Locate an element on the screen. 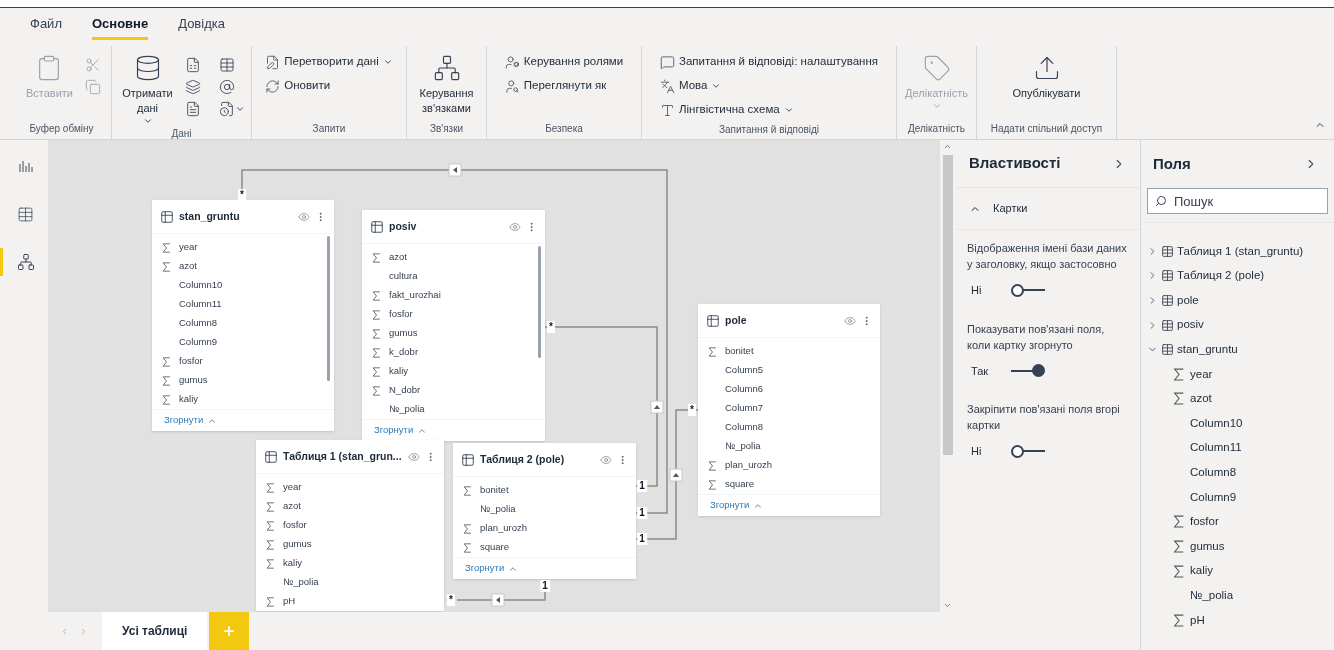 Image resolution: width=1334 pixels, height=650 pixels. ribbon-button: Запитання й відповіді: налаштування is located at coordinates (769, 62).